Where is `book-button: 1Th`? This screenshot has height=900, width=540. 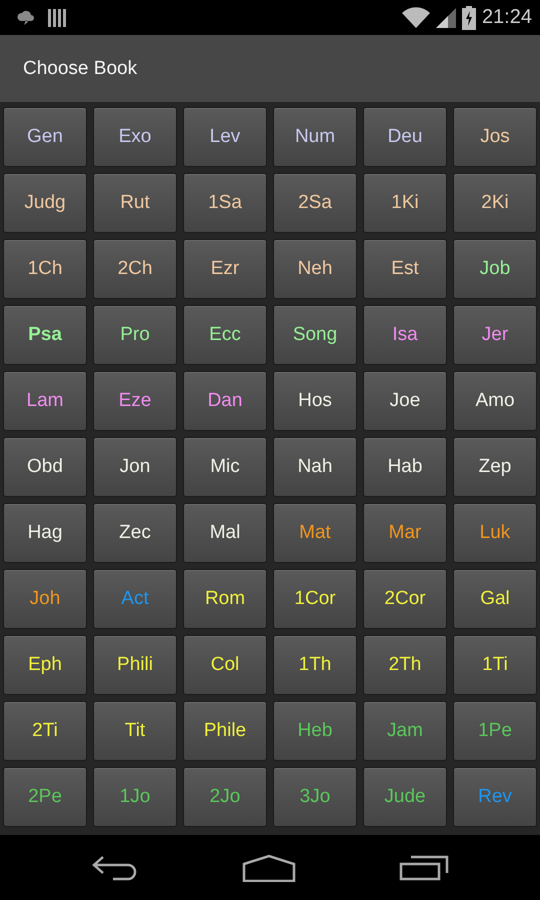
book-button: 1Th is located at coordinates (315, 665).